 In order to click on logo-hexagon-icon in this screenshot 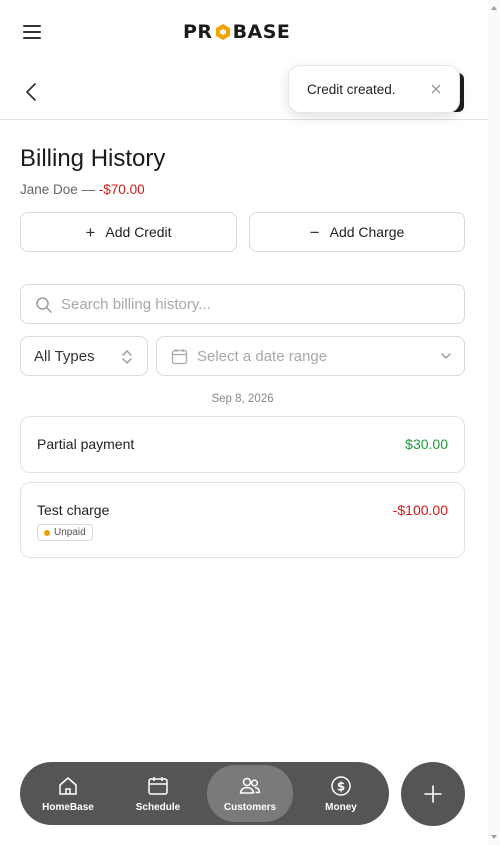, I will do `click(222, 32)`.